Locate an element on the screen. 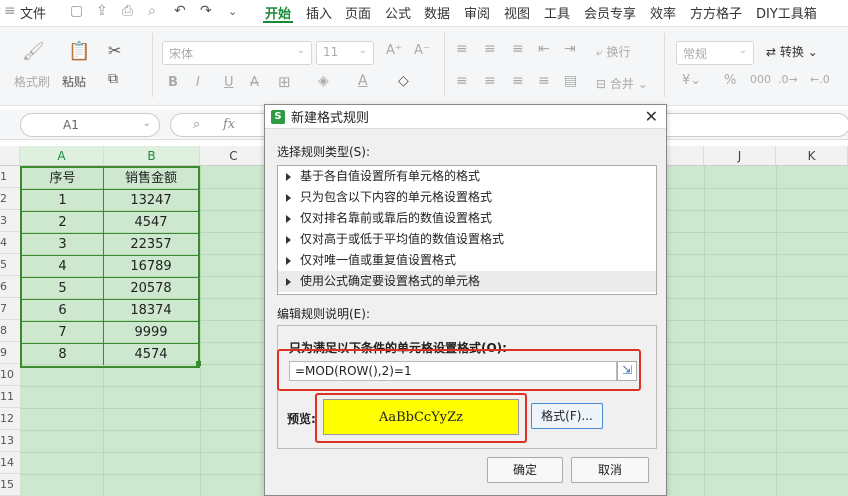 This screenshot has height=496, width=848. row-header-6: 6 is located at coordinates (10, 287).